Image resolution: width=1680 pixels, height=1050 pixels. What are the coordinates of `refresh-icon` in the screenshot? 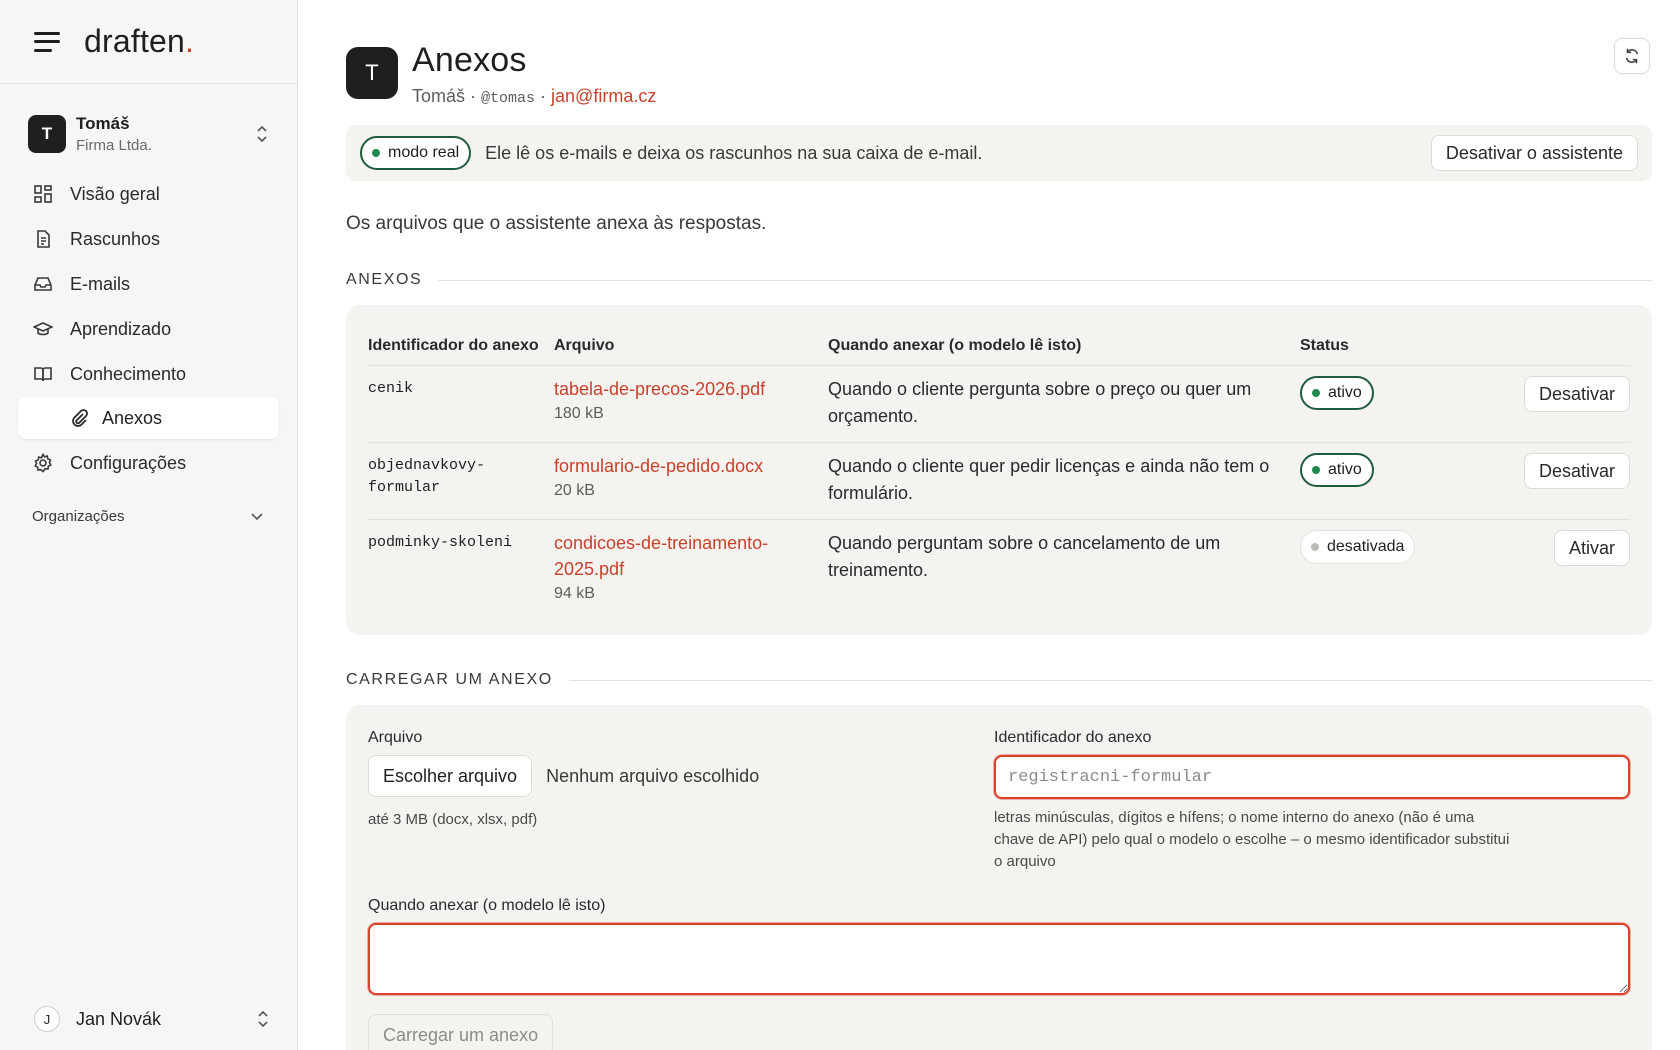 It's located at (1632, 56).